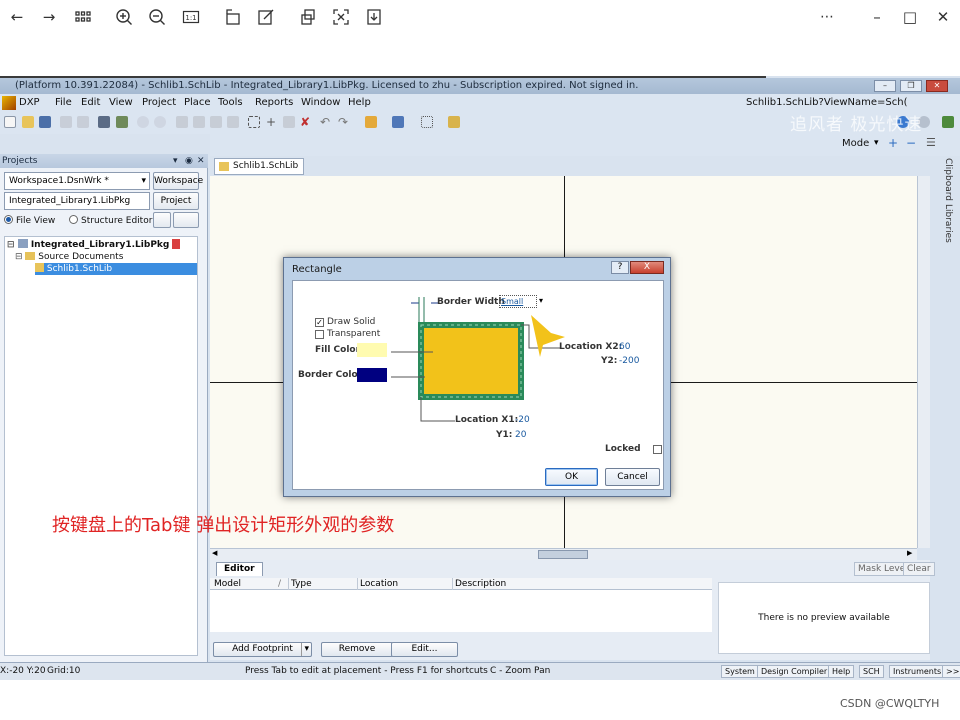  I want to click on mode-dropdown: Mode, so click(855, 143).